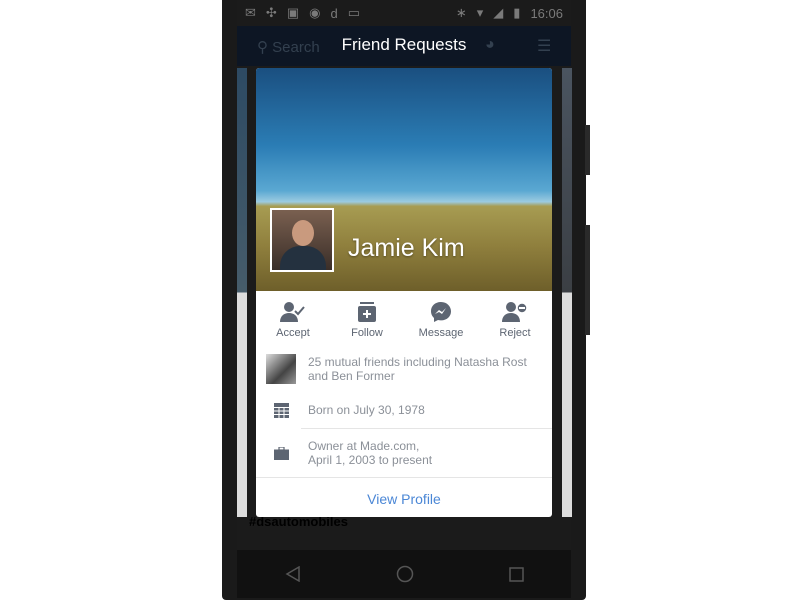 The width and height of the screenshot is (800, 600). Describe the element at coordinates (281, 410) in the screenshot. I see `calendar-icon` at that location.